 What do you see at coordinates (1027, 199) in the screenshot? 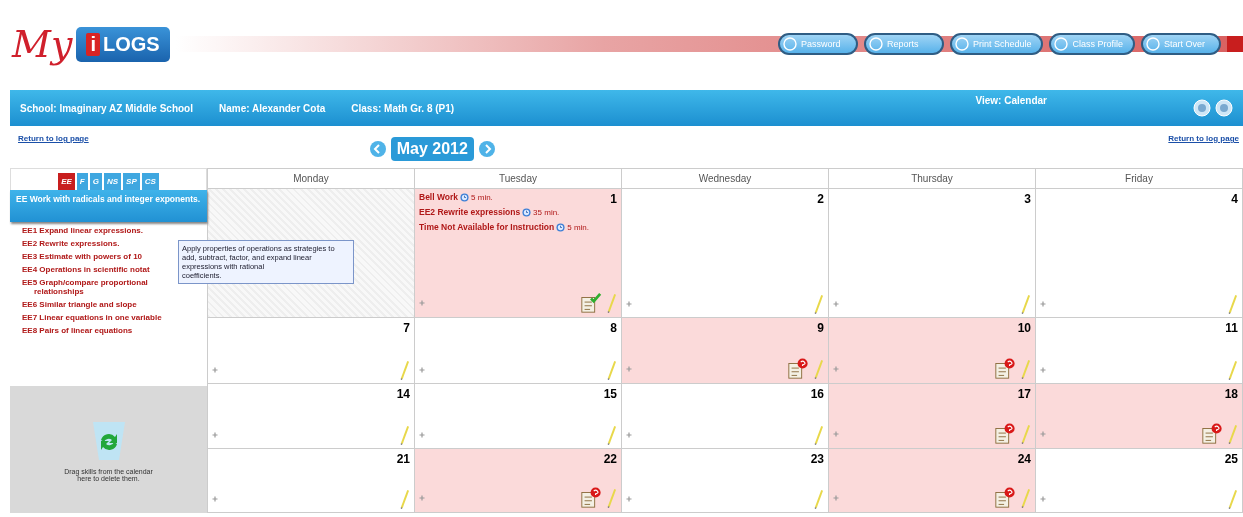
I see `day-number: 3` at bounding box center [1027, 199].